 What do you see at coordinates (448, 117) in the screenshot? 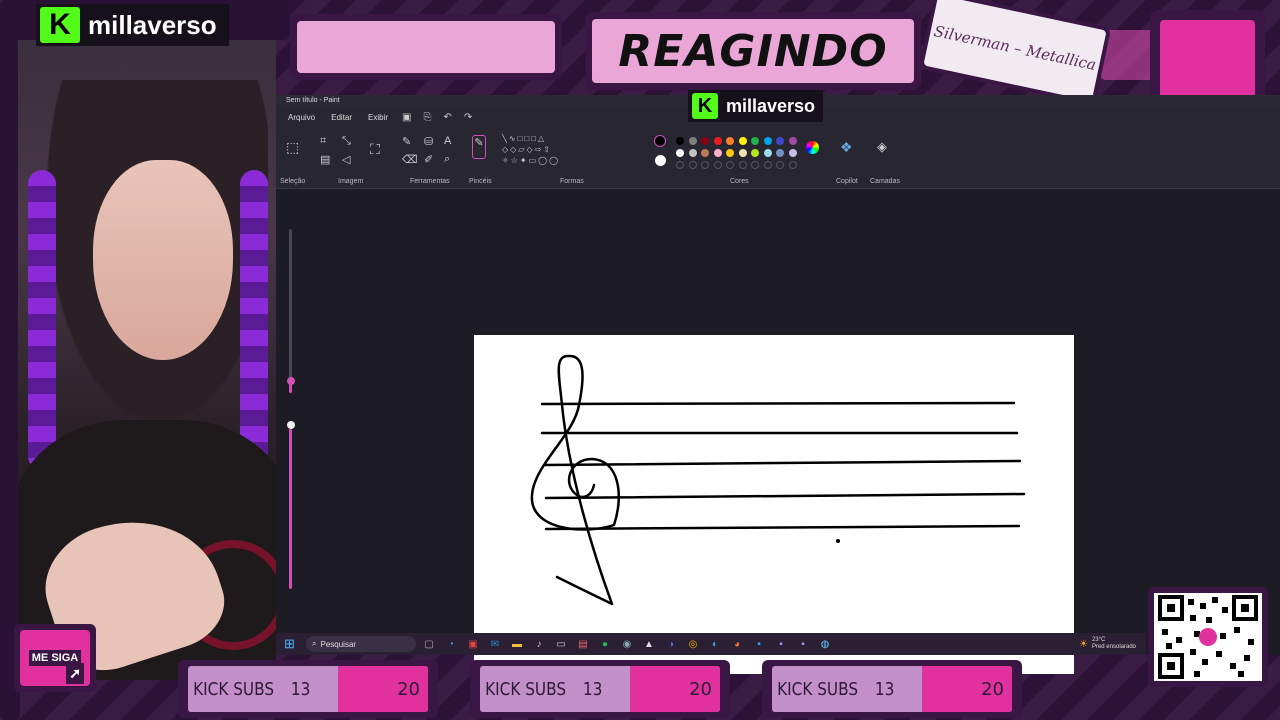
I see `undo-icon: ↶` at bounding box center [448, 117].